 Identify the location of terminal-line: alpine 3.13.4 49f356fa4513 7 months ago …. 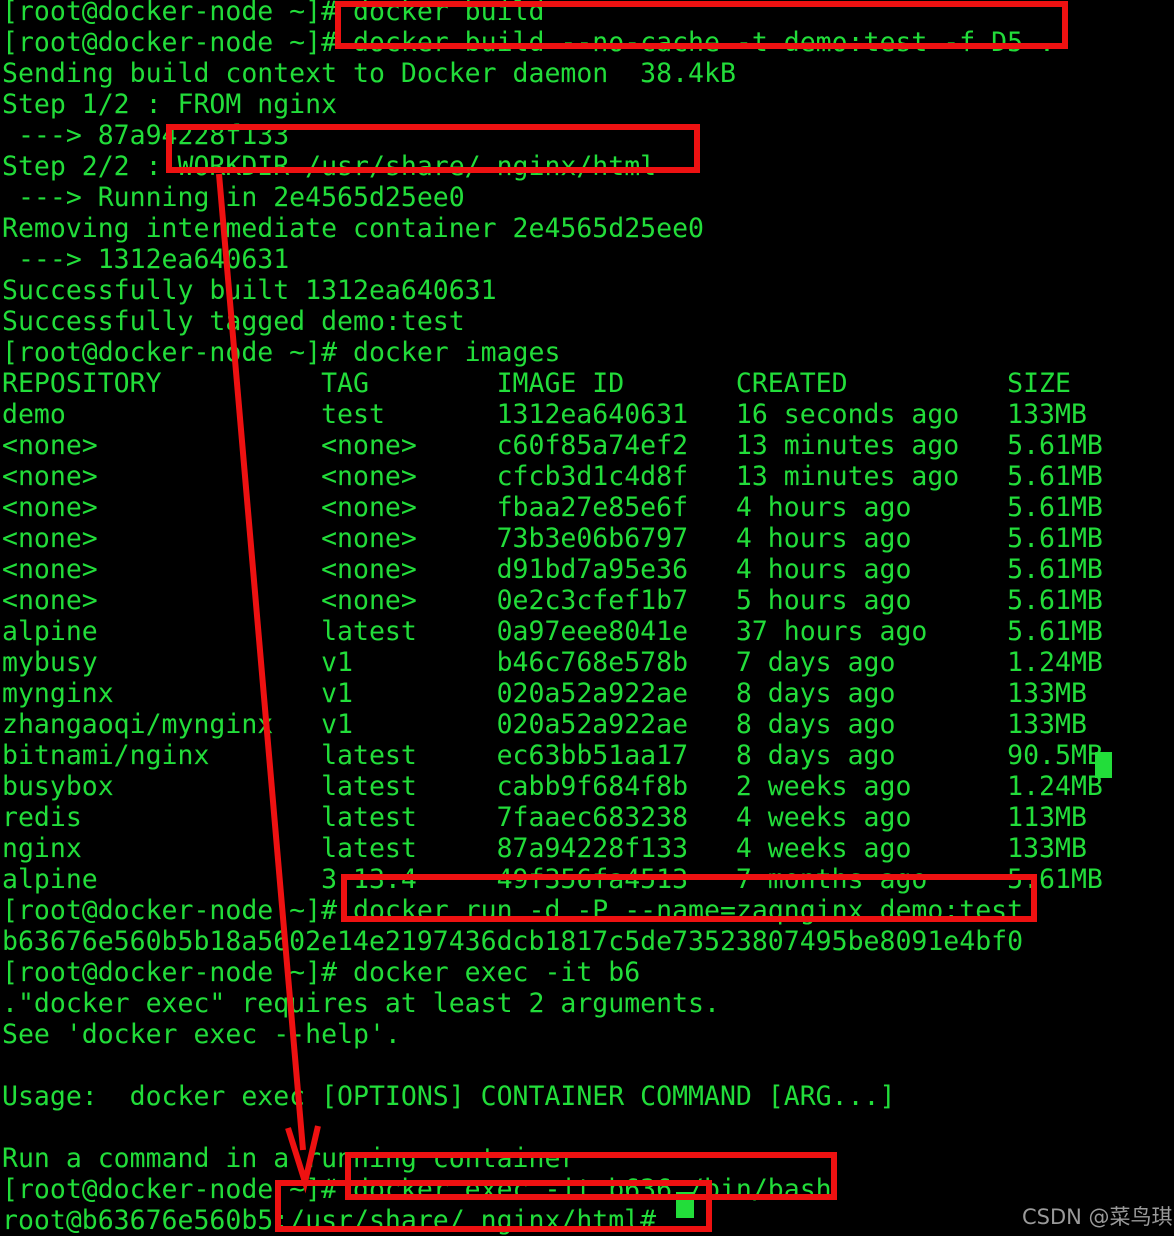
(552, 879).